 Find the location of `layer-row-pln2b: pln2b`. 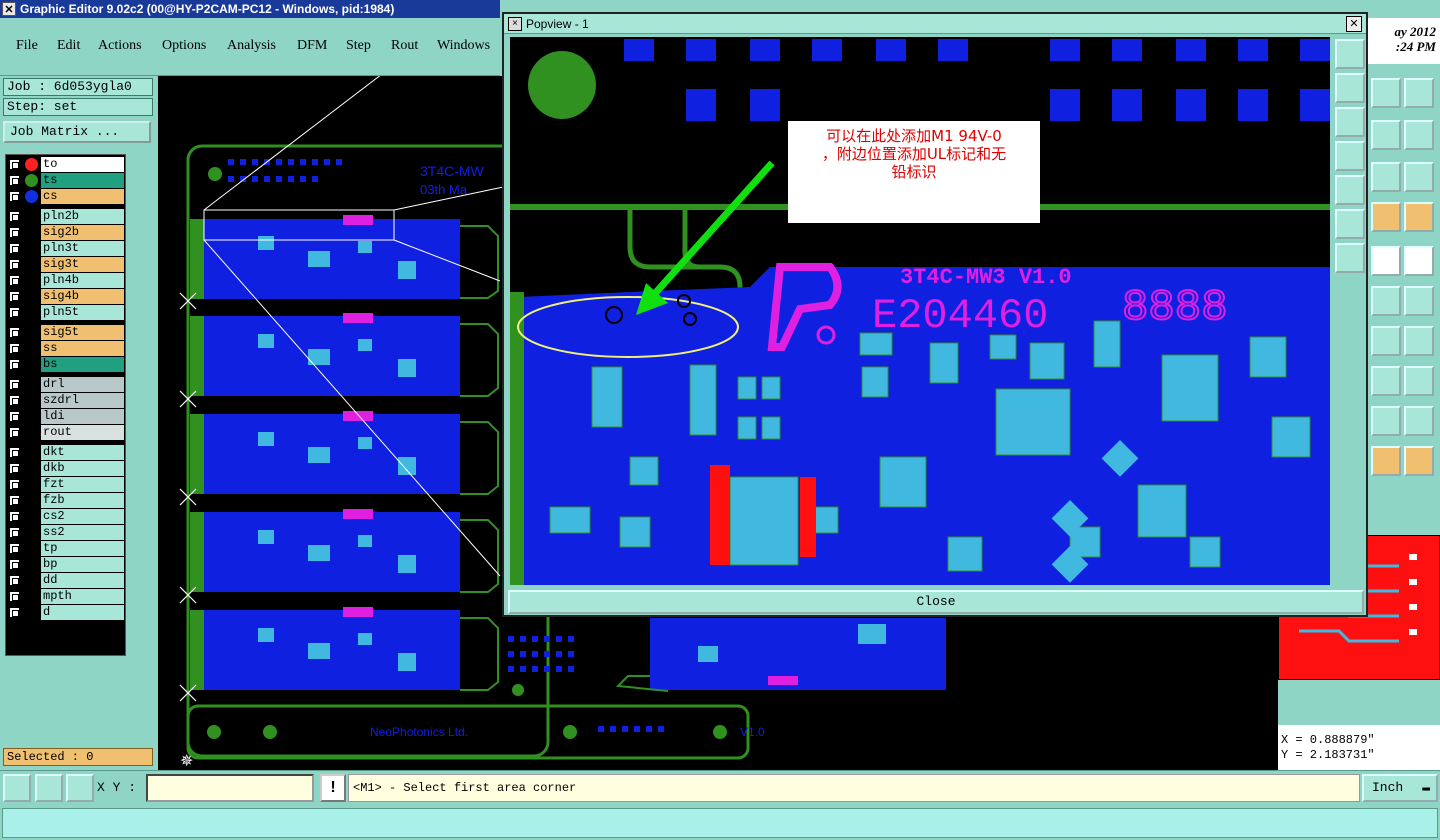

layer-row-pln2b: pln2b is located at coordinates (66, 216).